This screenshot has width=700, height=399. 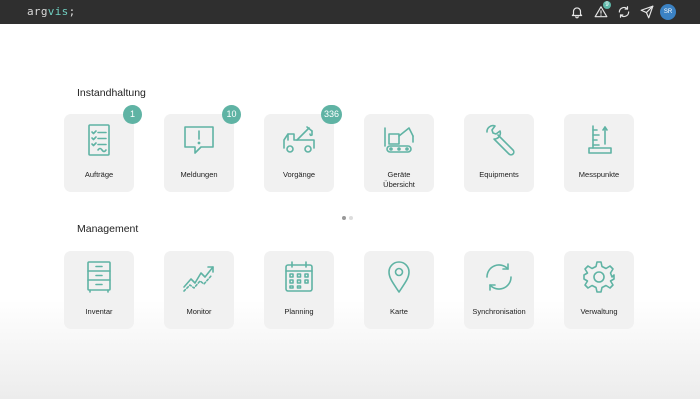 I want to click on tile-synchronisation: Synchronisation, so click(x=499, y=290).